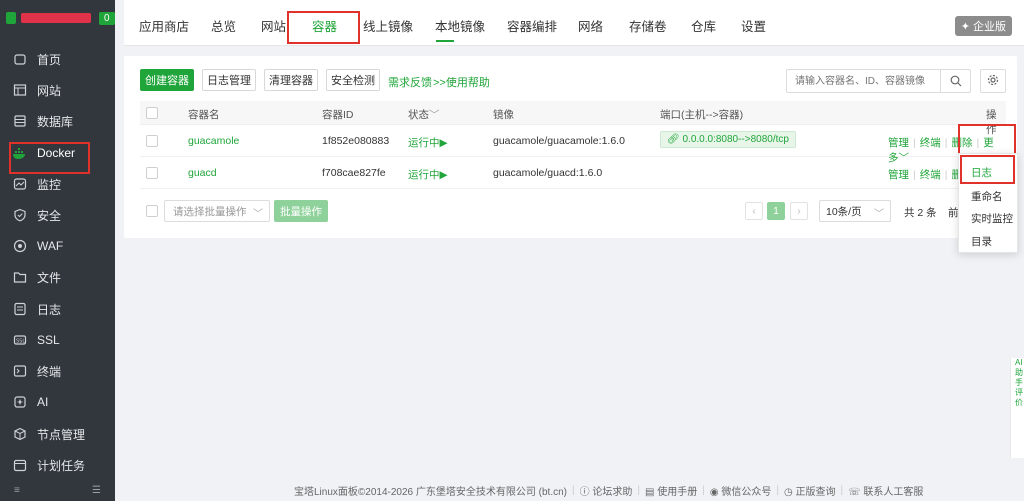  Describe the element at coordinates (443, 175) in the screenshot. I see `play-icon: ▶` at that location.